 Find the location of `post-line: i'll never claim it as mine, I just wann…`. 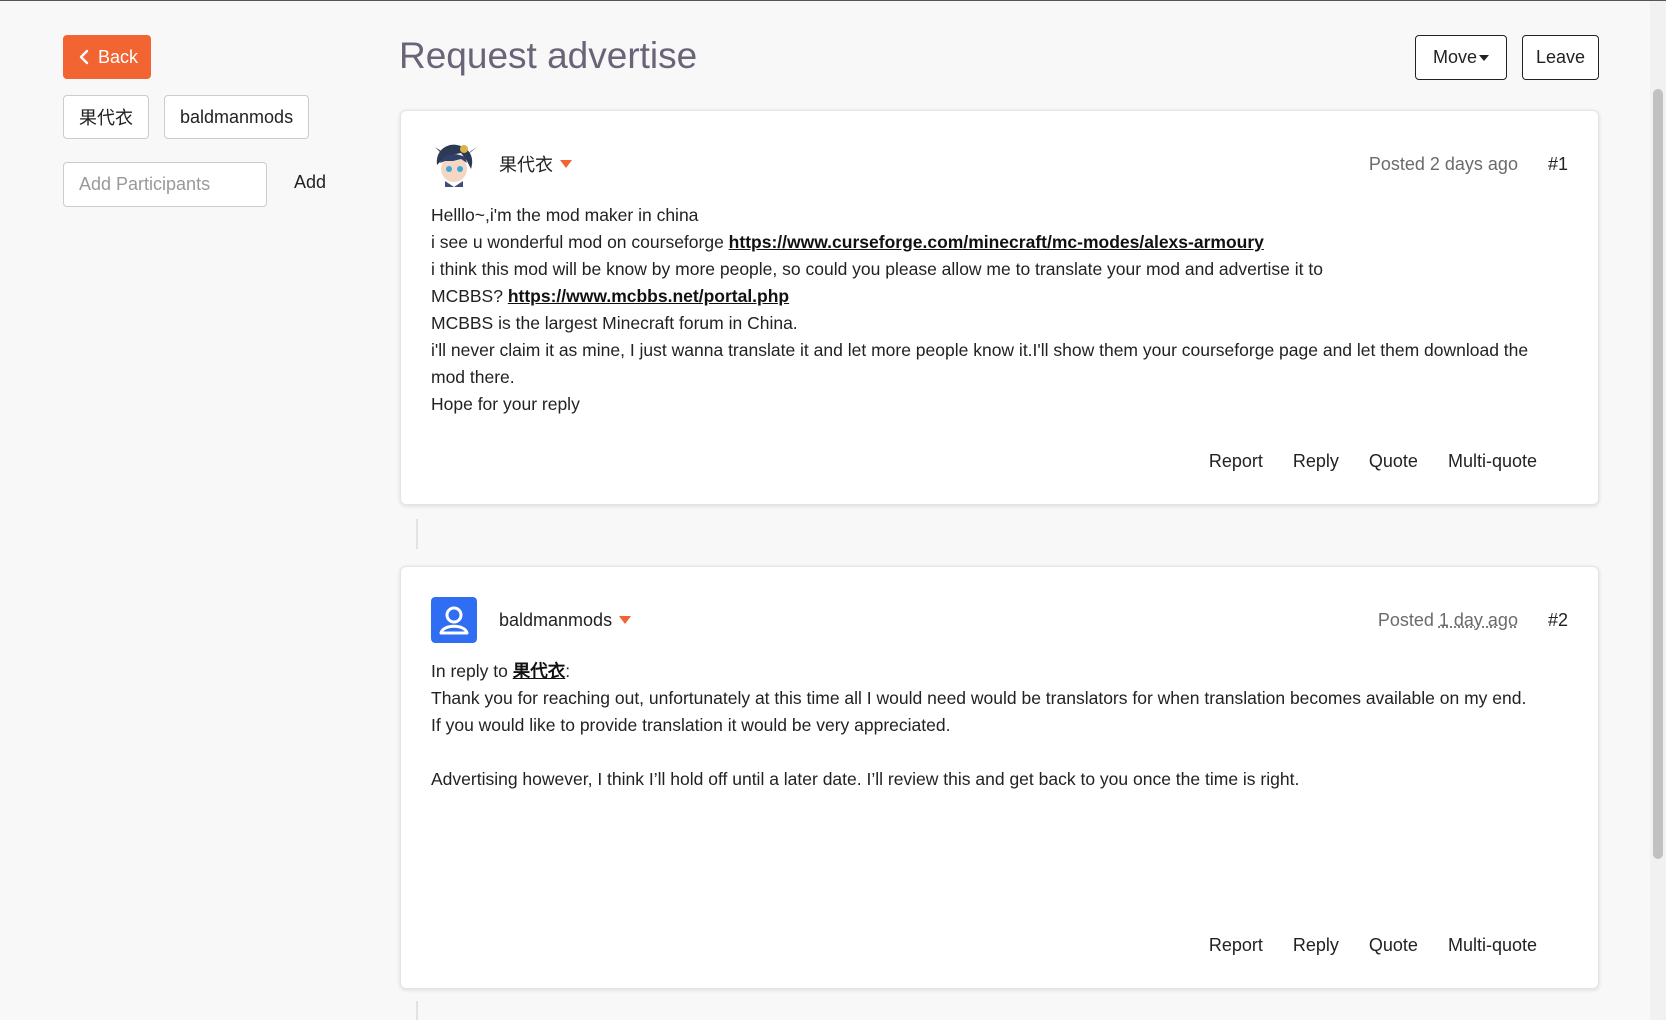

post-line: i'll never claim it as mine, I just wann… is located at coordinates (980, 350).